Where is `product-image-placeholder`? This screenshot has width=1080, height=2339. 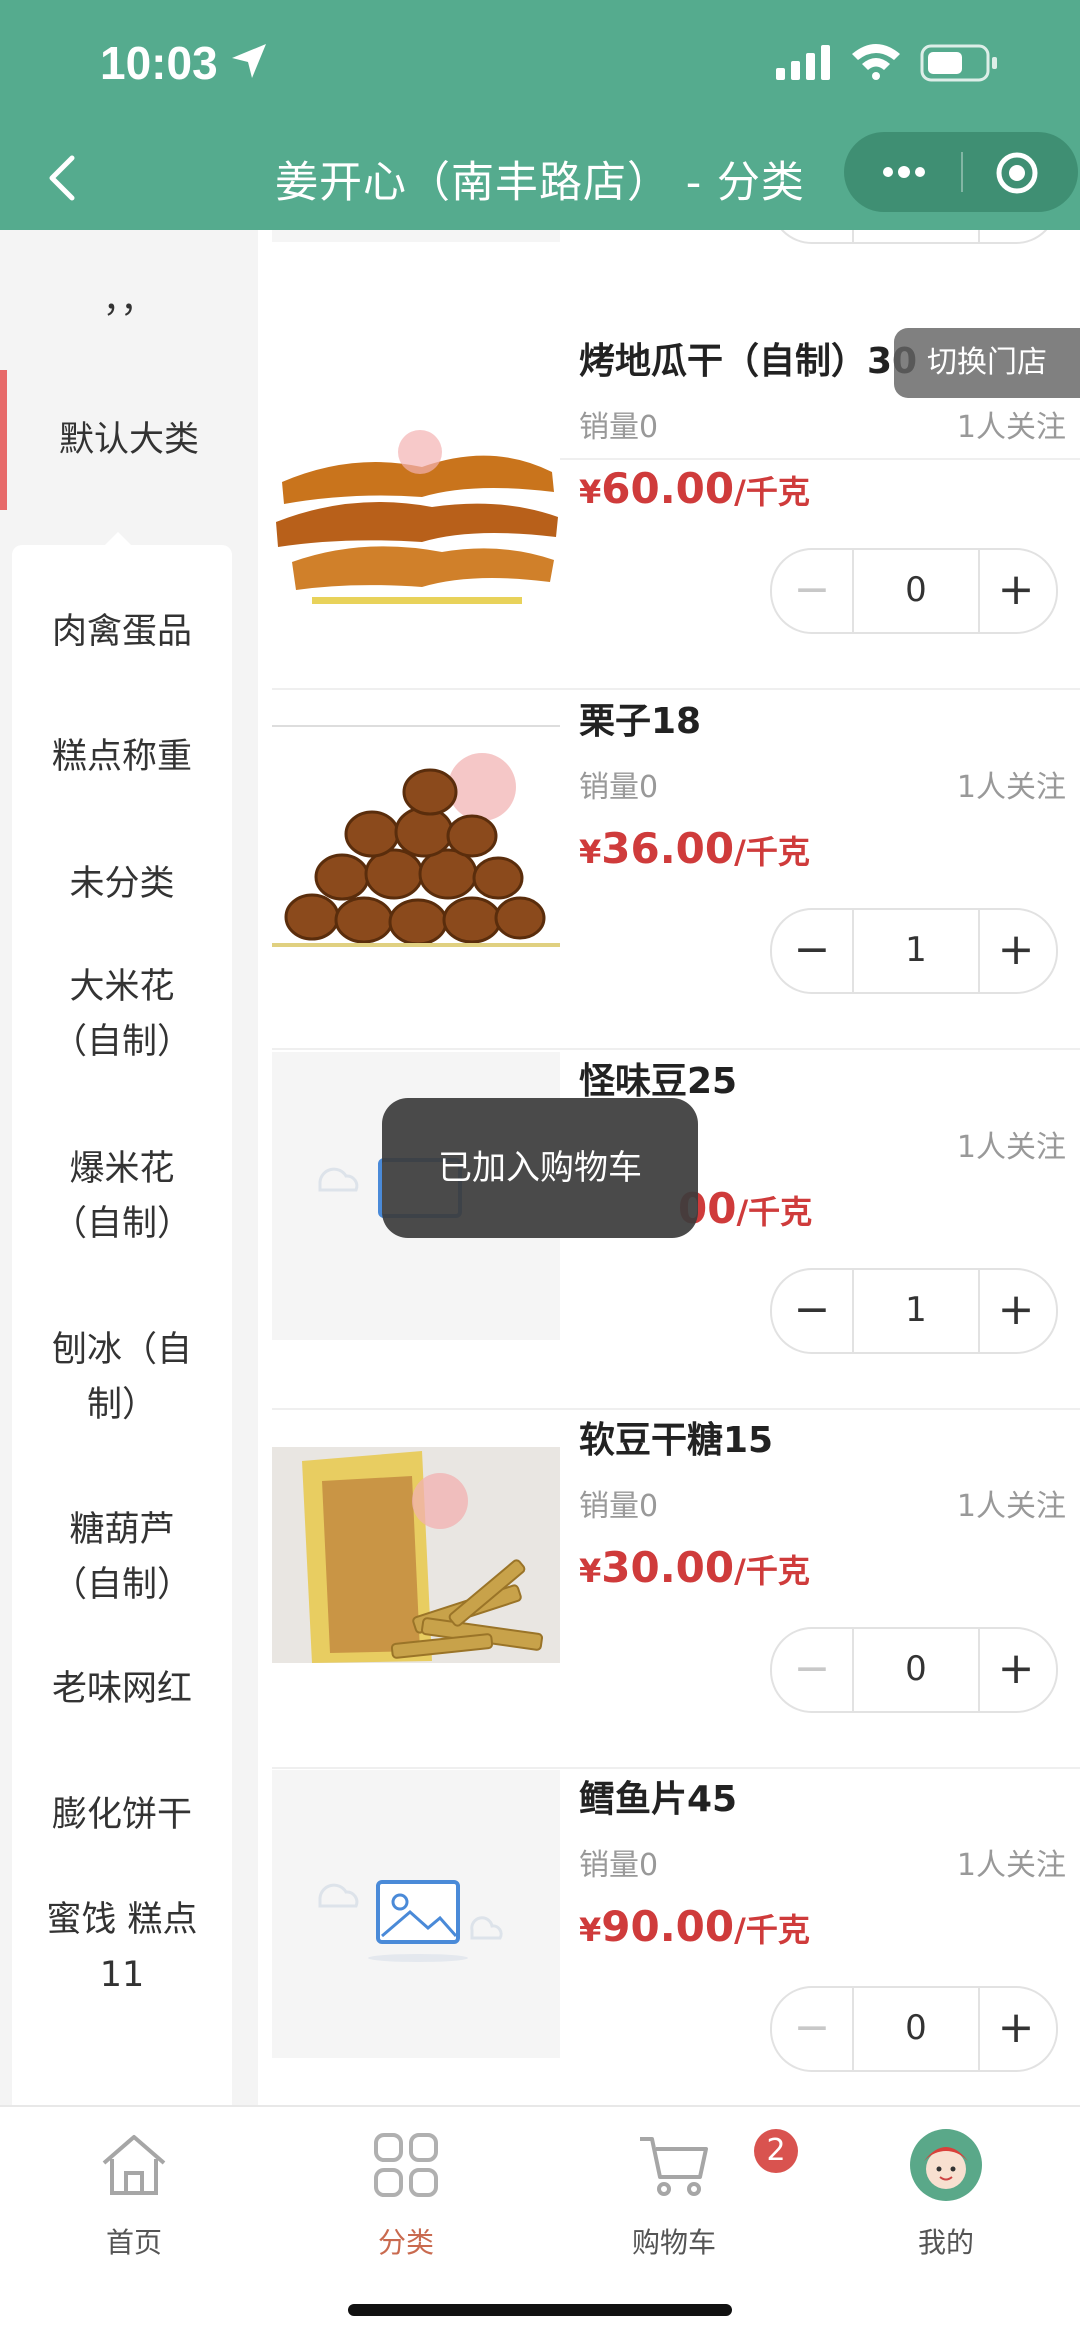
product-image-placeholder is located at coordinates (416, 1914).